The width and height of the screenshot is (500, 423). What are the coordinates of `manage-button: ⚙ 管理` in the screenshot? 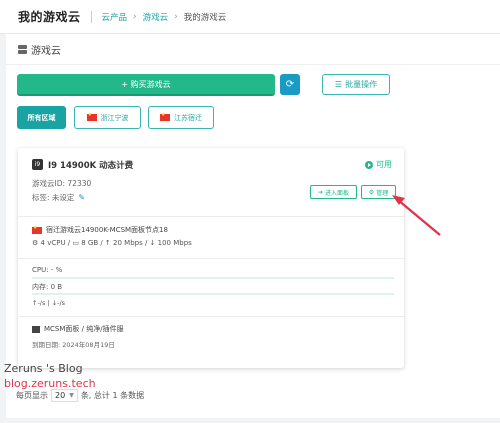 It's located at (378, 192).